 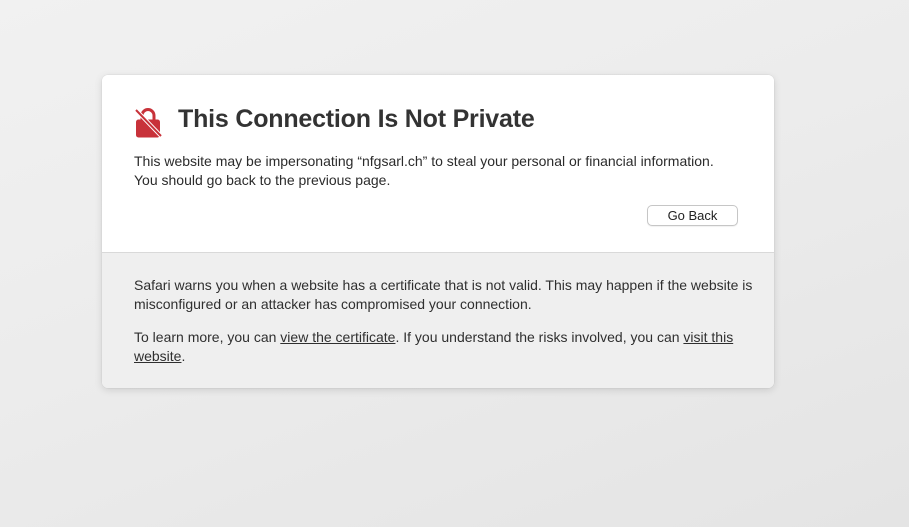 I want to click on go-back-button: Go Back, so click(x=692, y=215).